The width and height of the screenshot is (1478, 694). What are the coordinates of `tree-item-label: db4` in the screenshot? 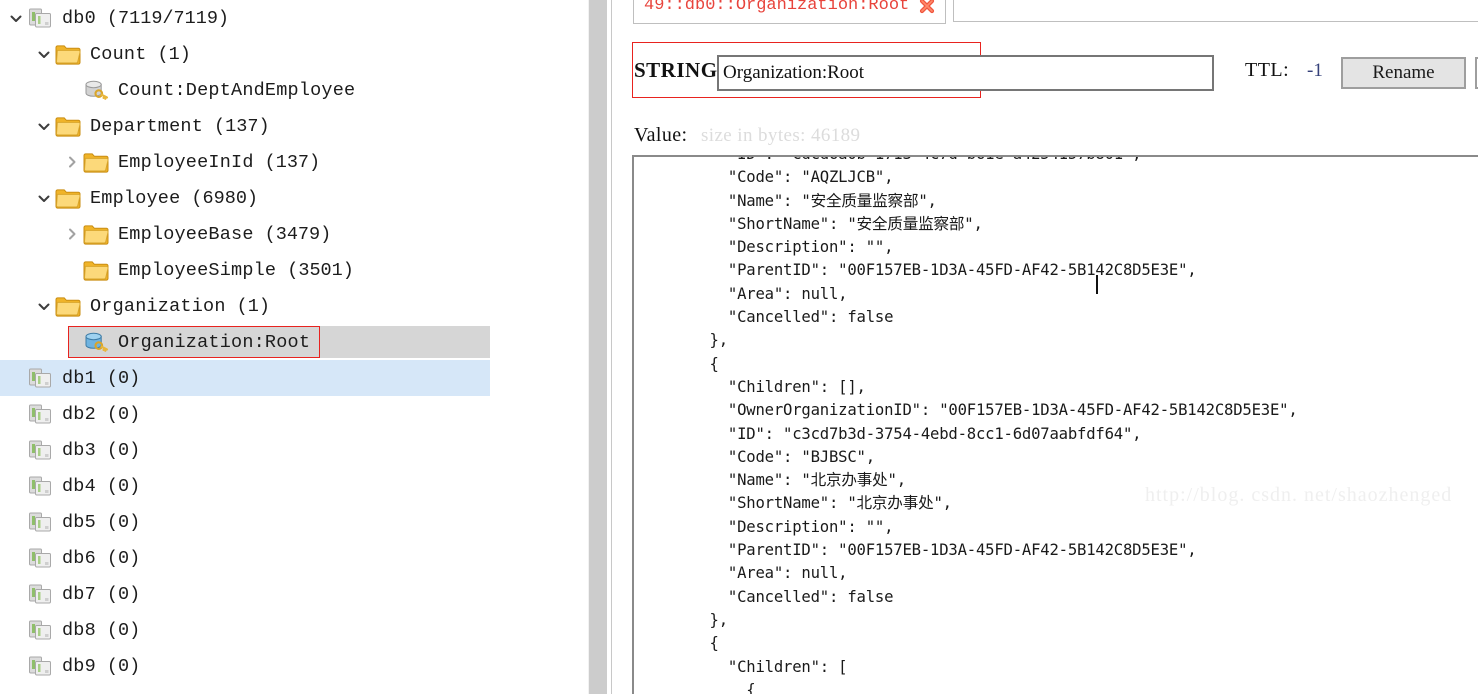 It's located at (79, 486).